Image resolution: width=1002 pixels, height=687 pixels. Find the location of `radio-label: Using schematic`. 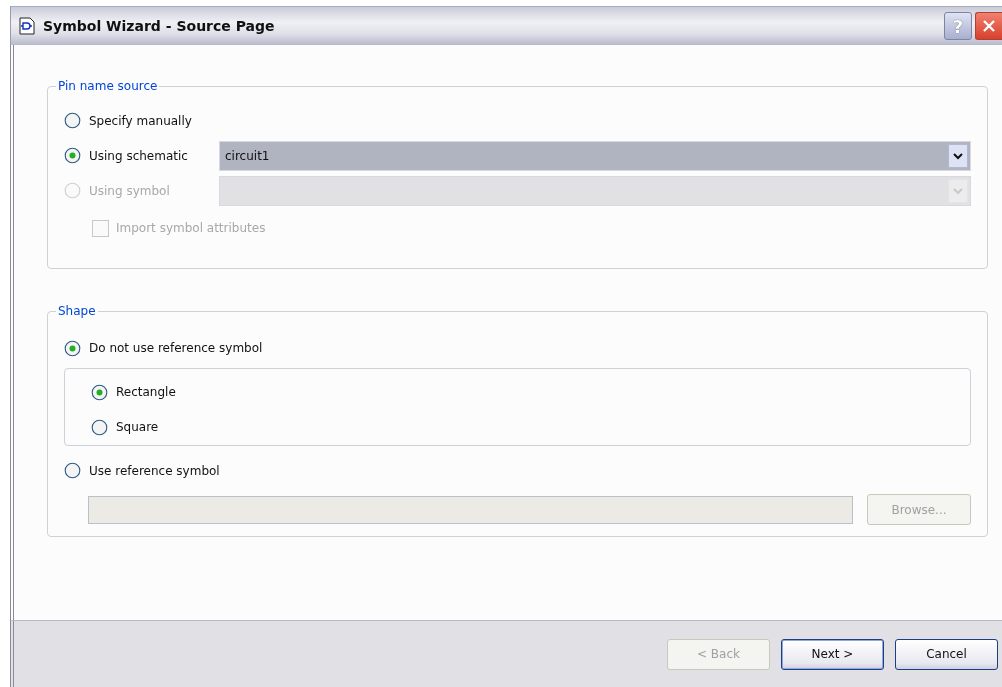

radio-label: Using schematic is located at coordinates (138, 155).